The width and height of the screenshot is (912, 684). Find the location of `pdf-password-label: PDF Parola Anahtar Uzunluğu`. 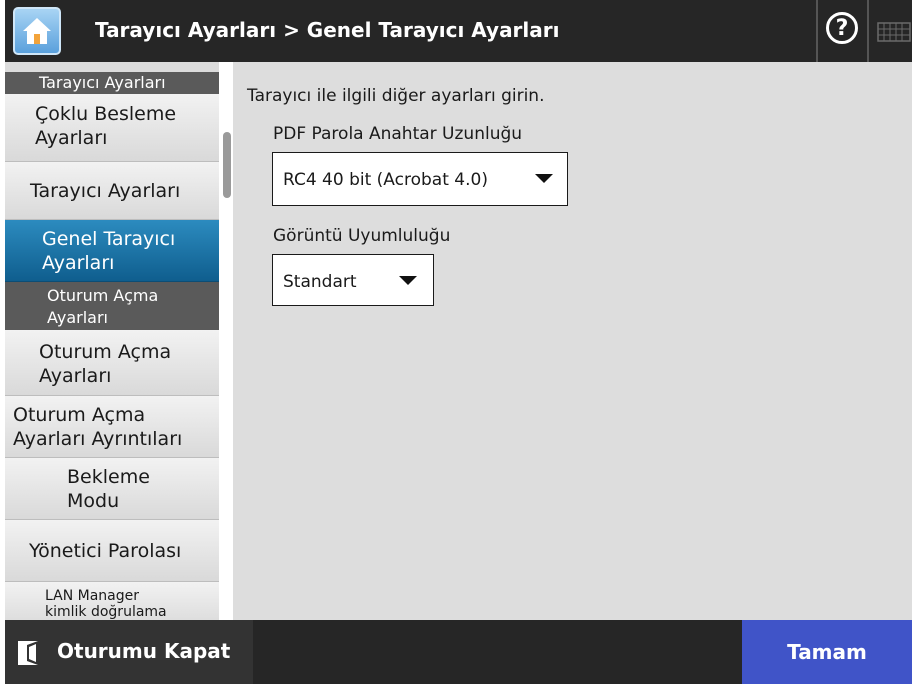

pdf-password-label: PDF Parola Anahtar Uzunluğu is located at coordinates (398, 134).